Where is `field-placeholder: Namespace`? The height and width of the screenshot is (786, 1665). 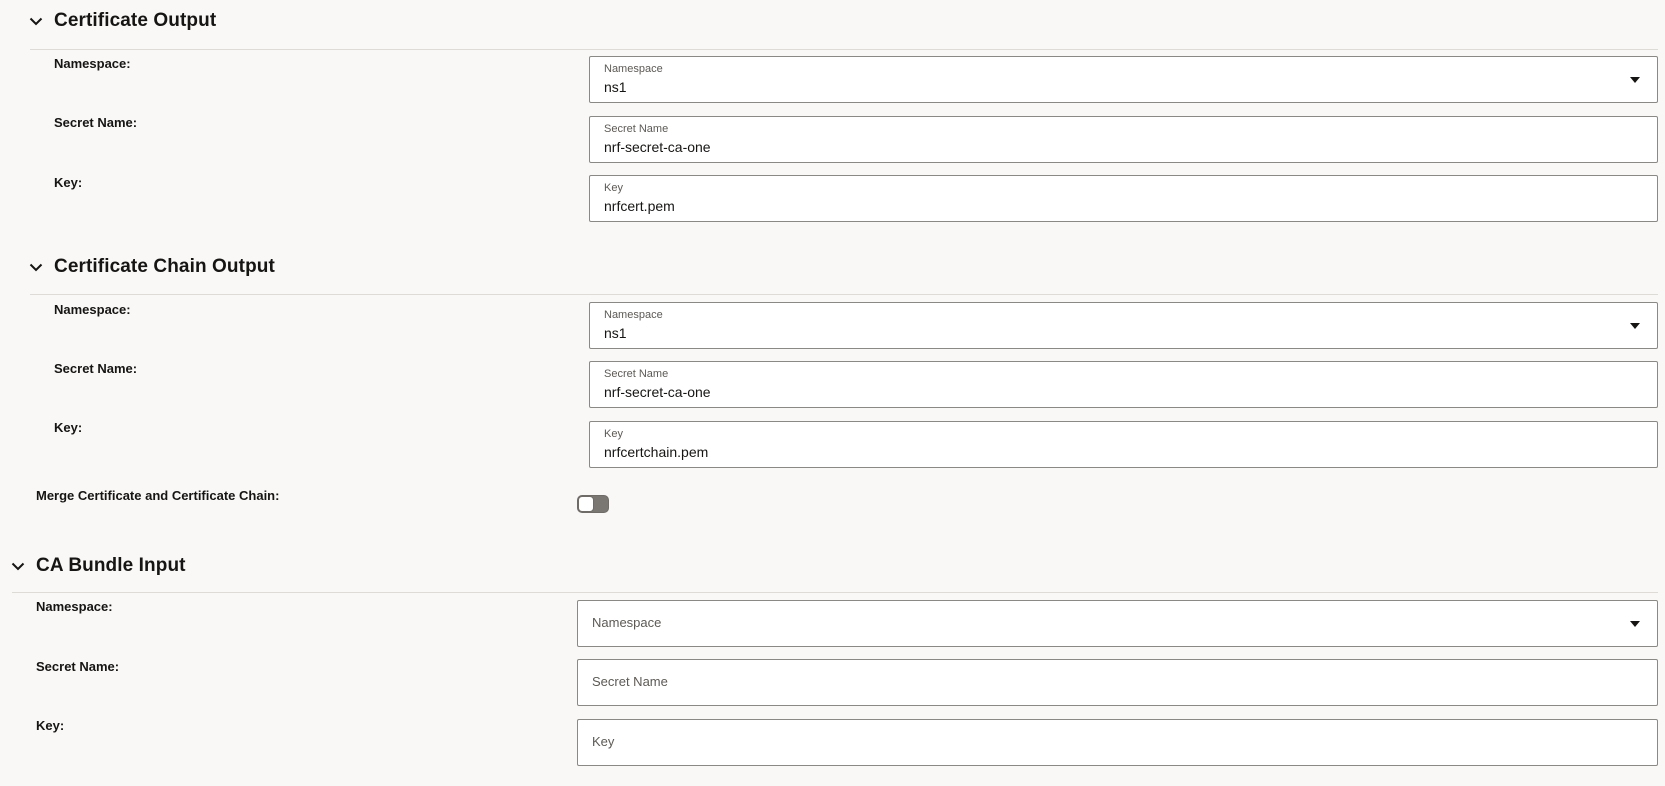 field-placeholder: Namespace is located at coordinates (627, 622).